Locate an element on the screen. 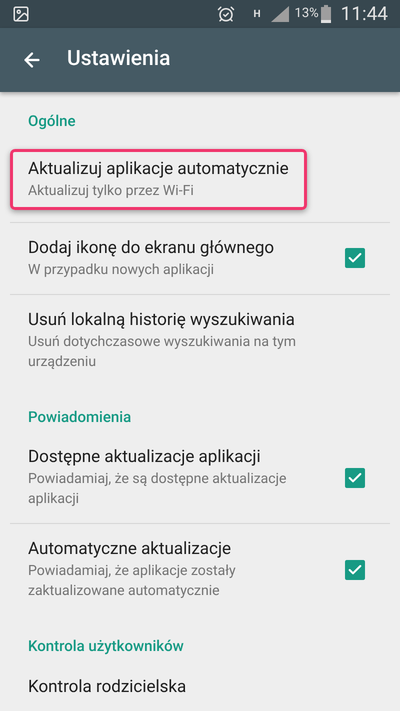 Image resolution: width=400 pixels, height=711 pixels. section-header: Kontrola użytkowników is located at coordinates (106, 646).